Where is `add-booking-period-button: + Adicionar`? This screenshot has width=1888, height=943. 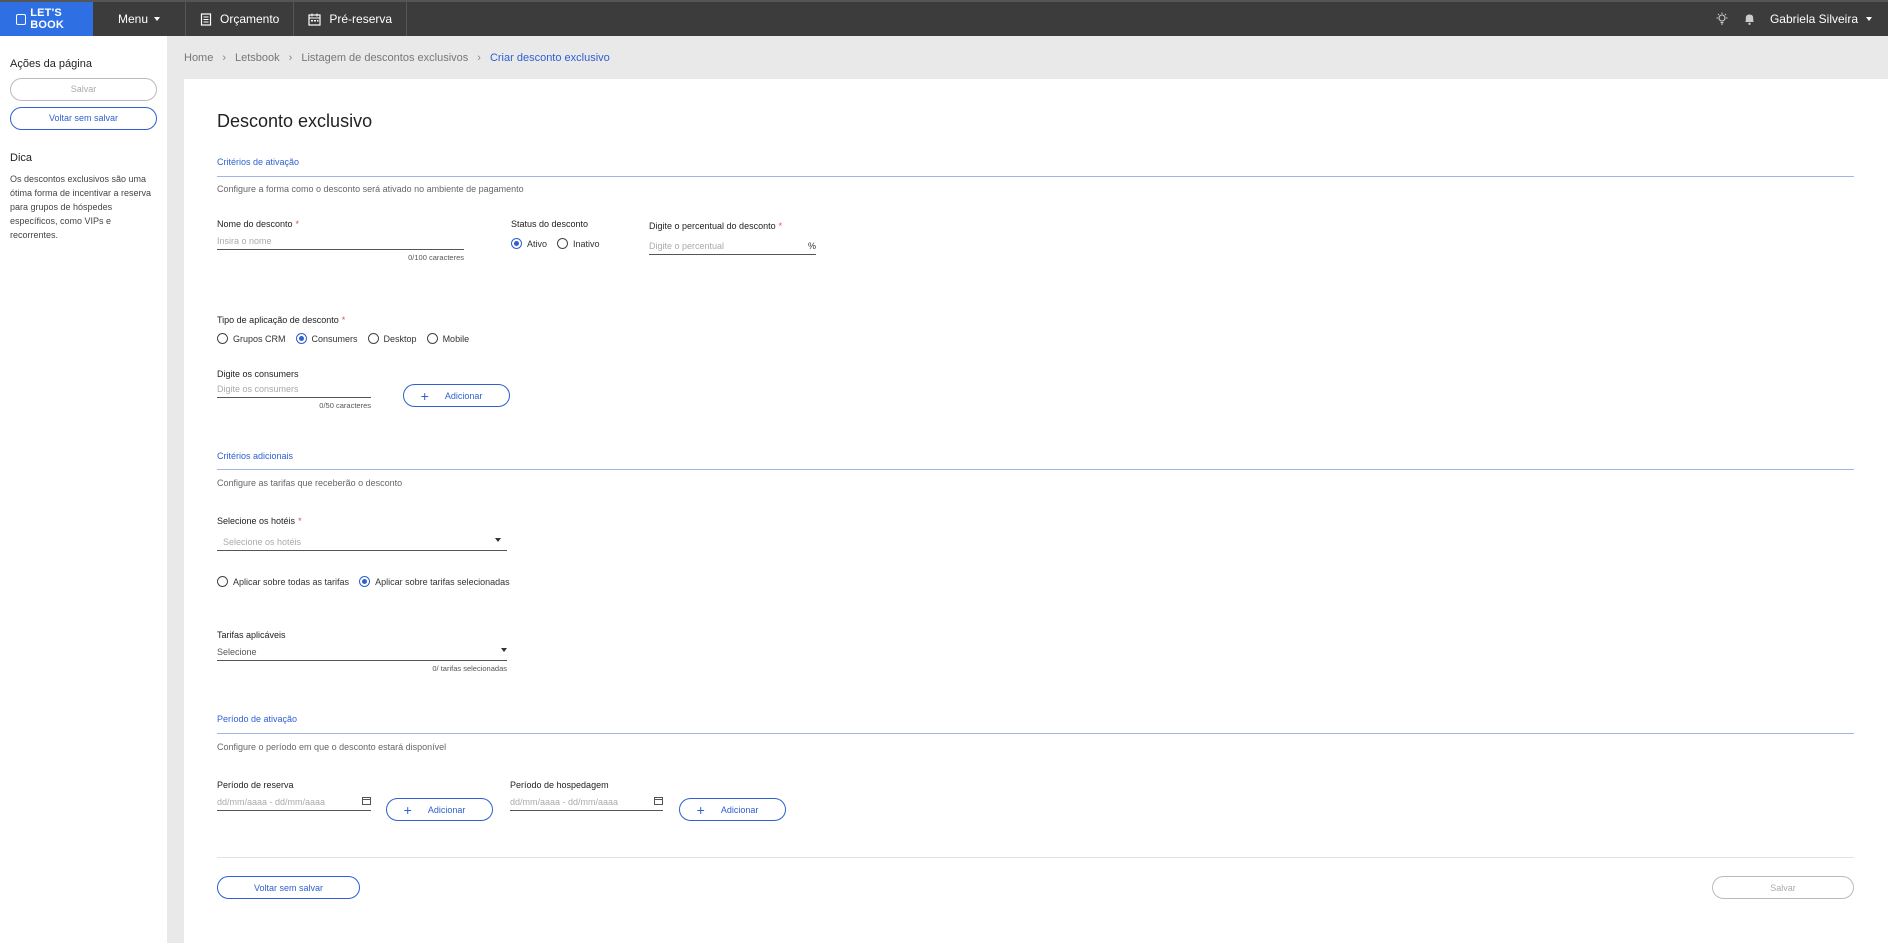 add-booking-period-button: + Adicionar is located at coordinates (439, 809).